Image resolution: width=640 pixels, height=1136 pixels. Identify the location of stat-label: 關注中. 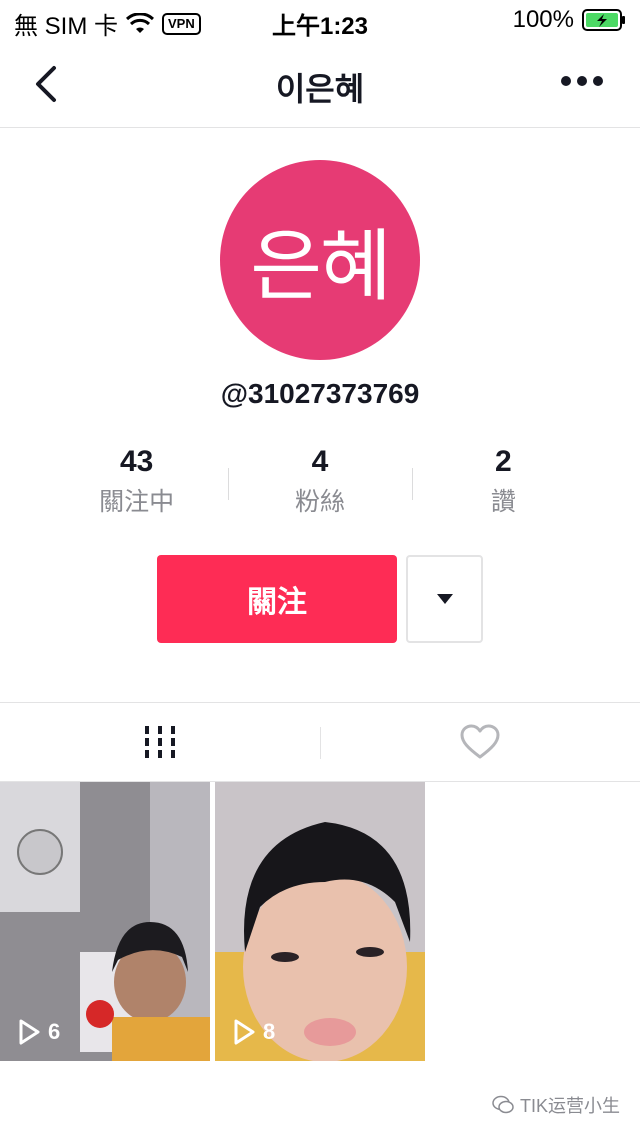
(137, 502).